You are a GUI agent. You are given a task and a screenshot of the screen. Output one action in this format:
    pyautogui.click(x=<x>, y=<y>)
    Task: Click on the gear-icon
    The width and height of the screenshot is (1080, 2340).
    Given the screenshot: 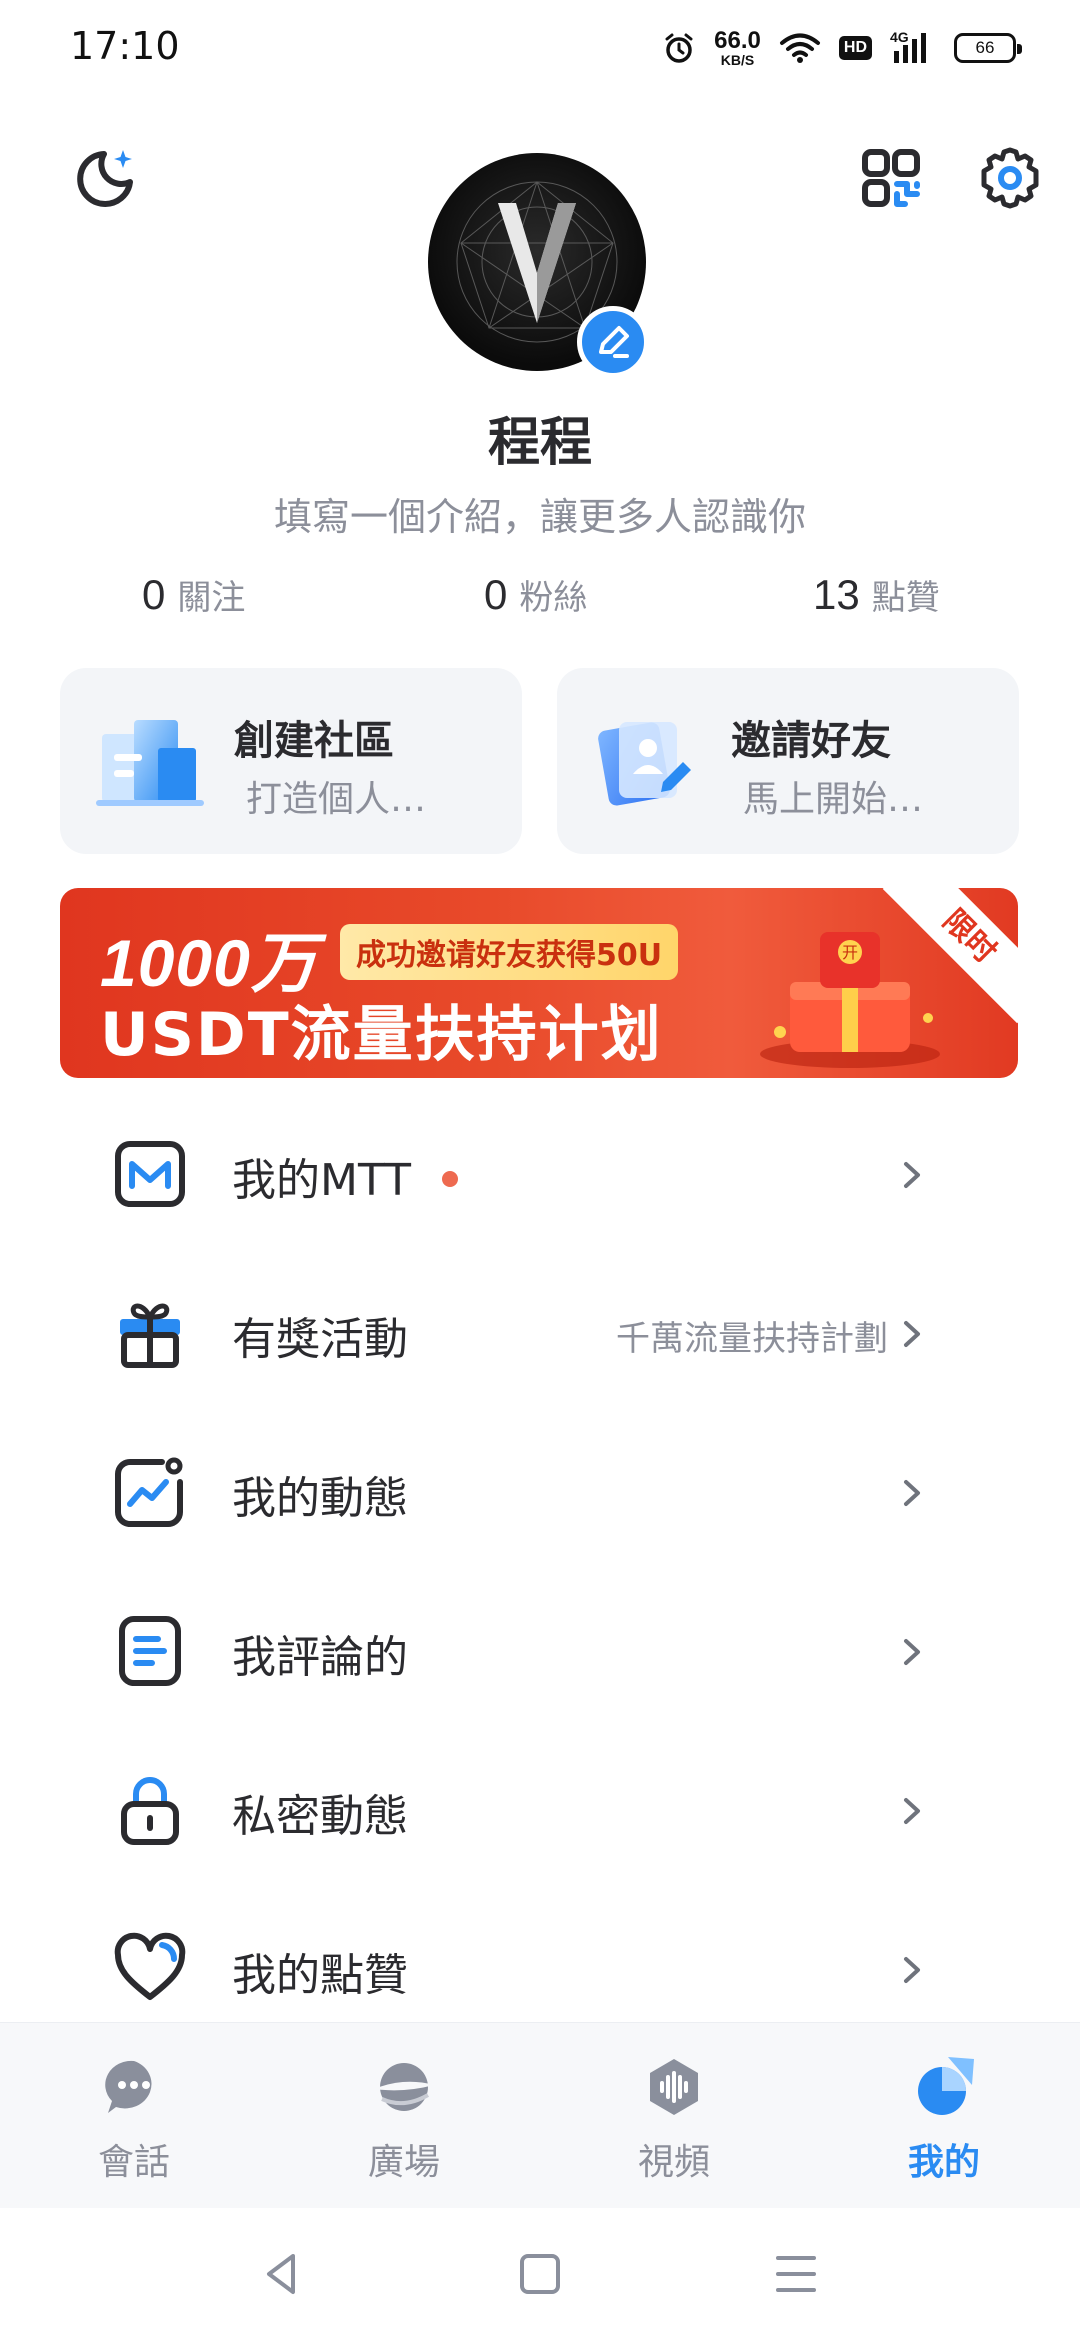 What is the action you would take?
    pyautogui.click(x=1010, y=178)
    